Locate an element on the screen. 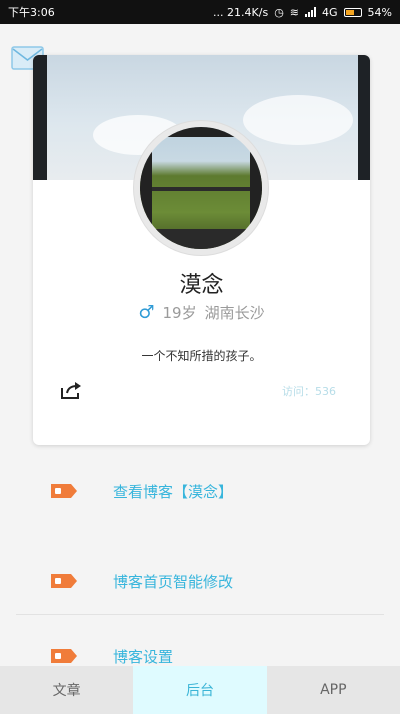 This screenshot has width=400, height=714. status-indicators: ... 21.4K/s ◷ ≋ 4G 54% is located at coordinates (302, 12).